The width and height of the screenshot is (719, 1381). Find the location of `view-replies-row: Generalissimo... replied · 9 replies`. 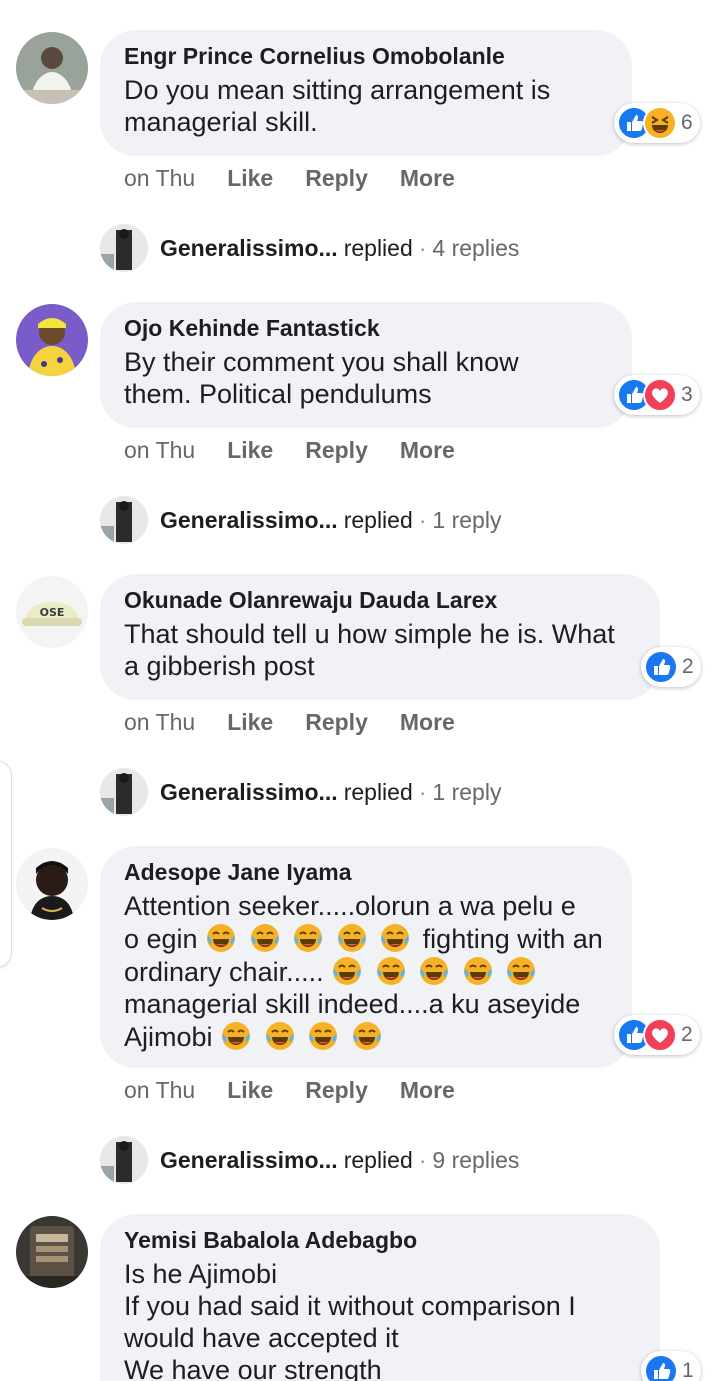

view-replies-row: Generalissimo... replied · 9 replies is located at coordinates (309, 1160).